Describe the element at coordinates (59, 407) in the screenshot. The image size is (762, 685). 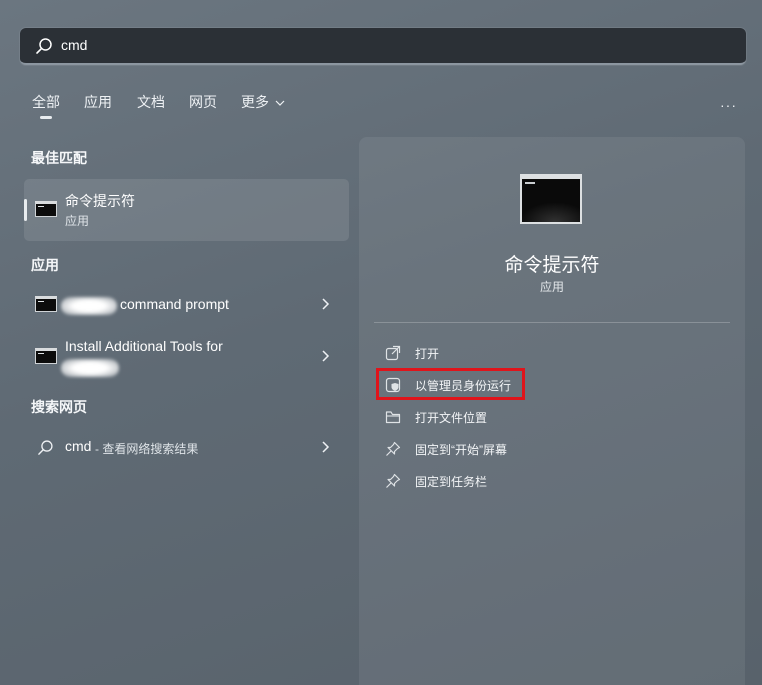
I see `web-search-heading: 搜索网页` at that location.